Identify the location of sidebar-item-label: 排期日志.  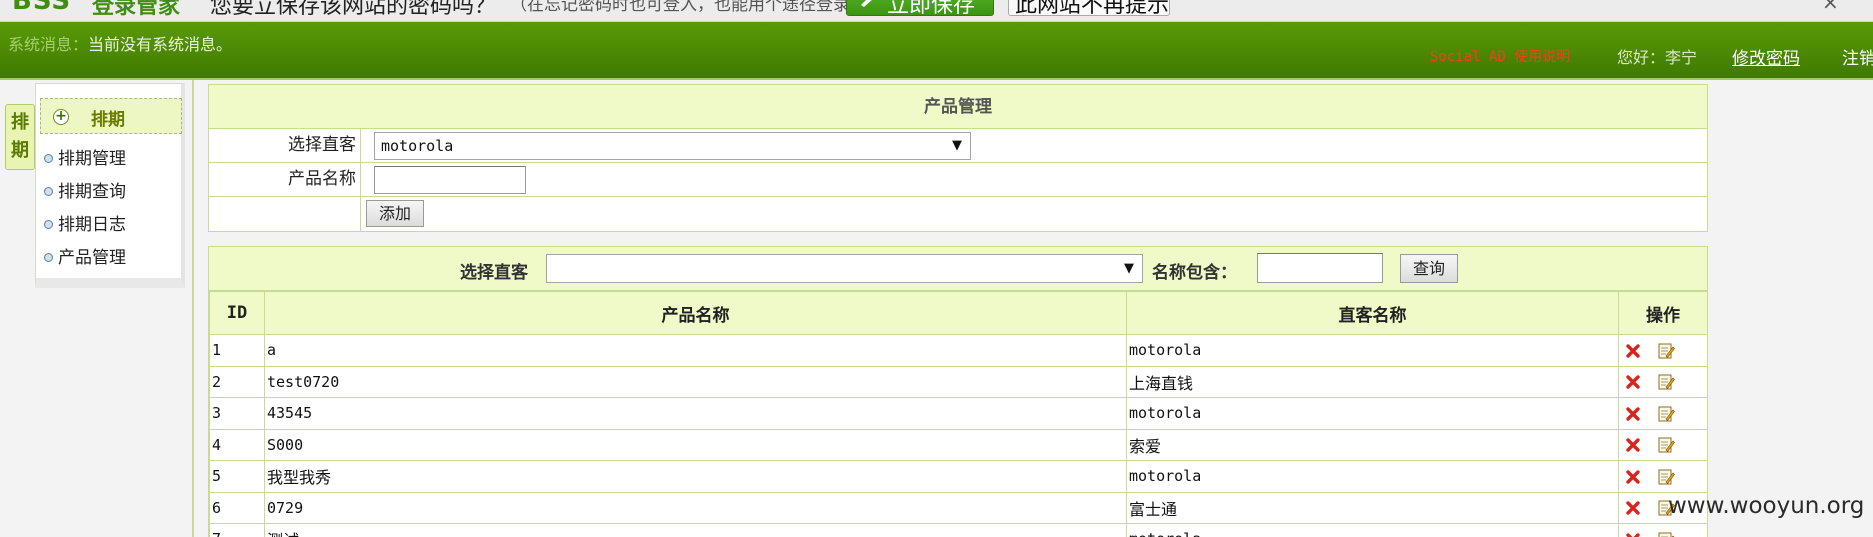
(92, 225).